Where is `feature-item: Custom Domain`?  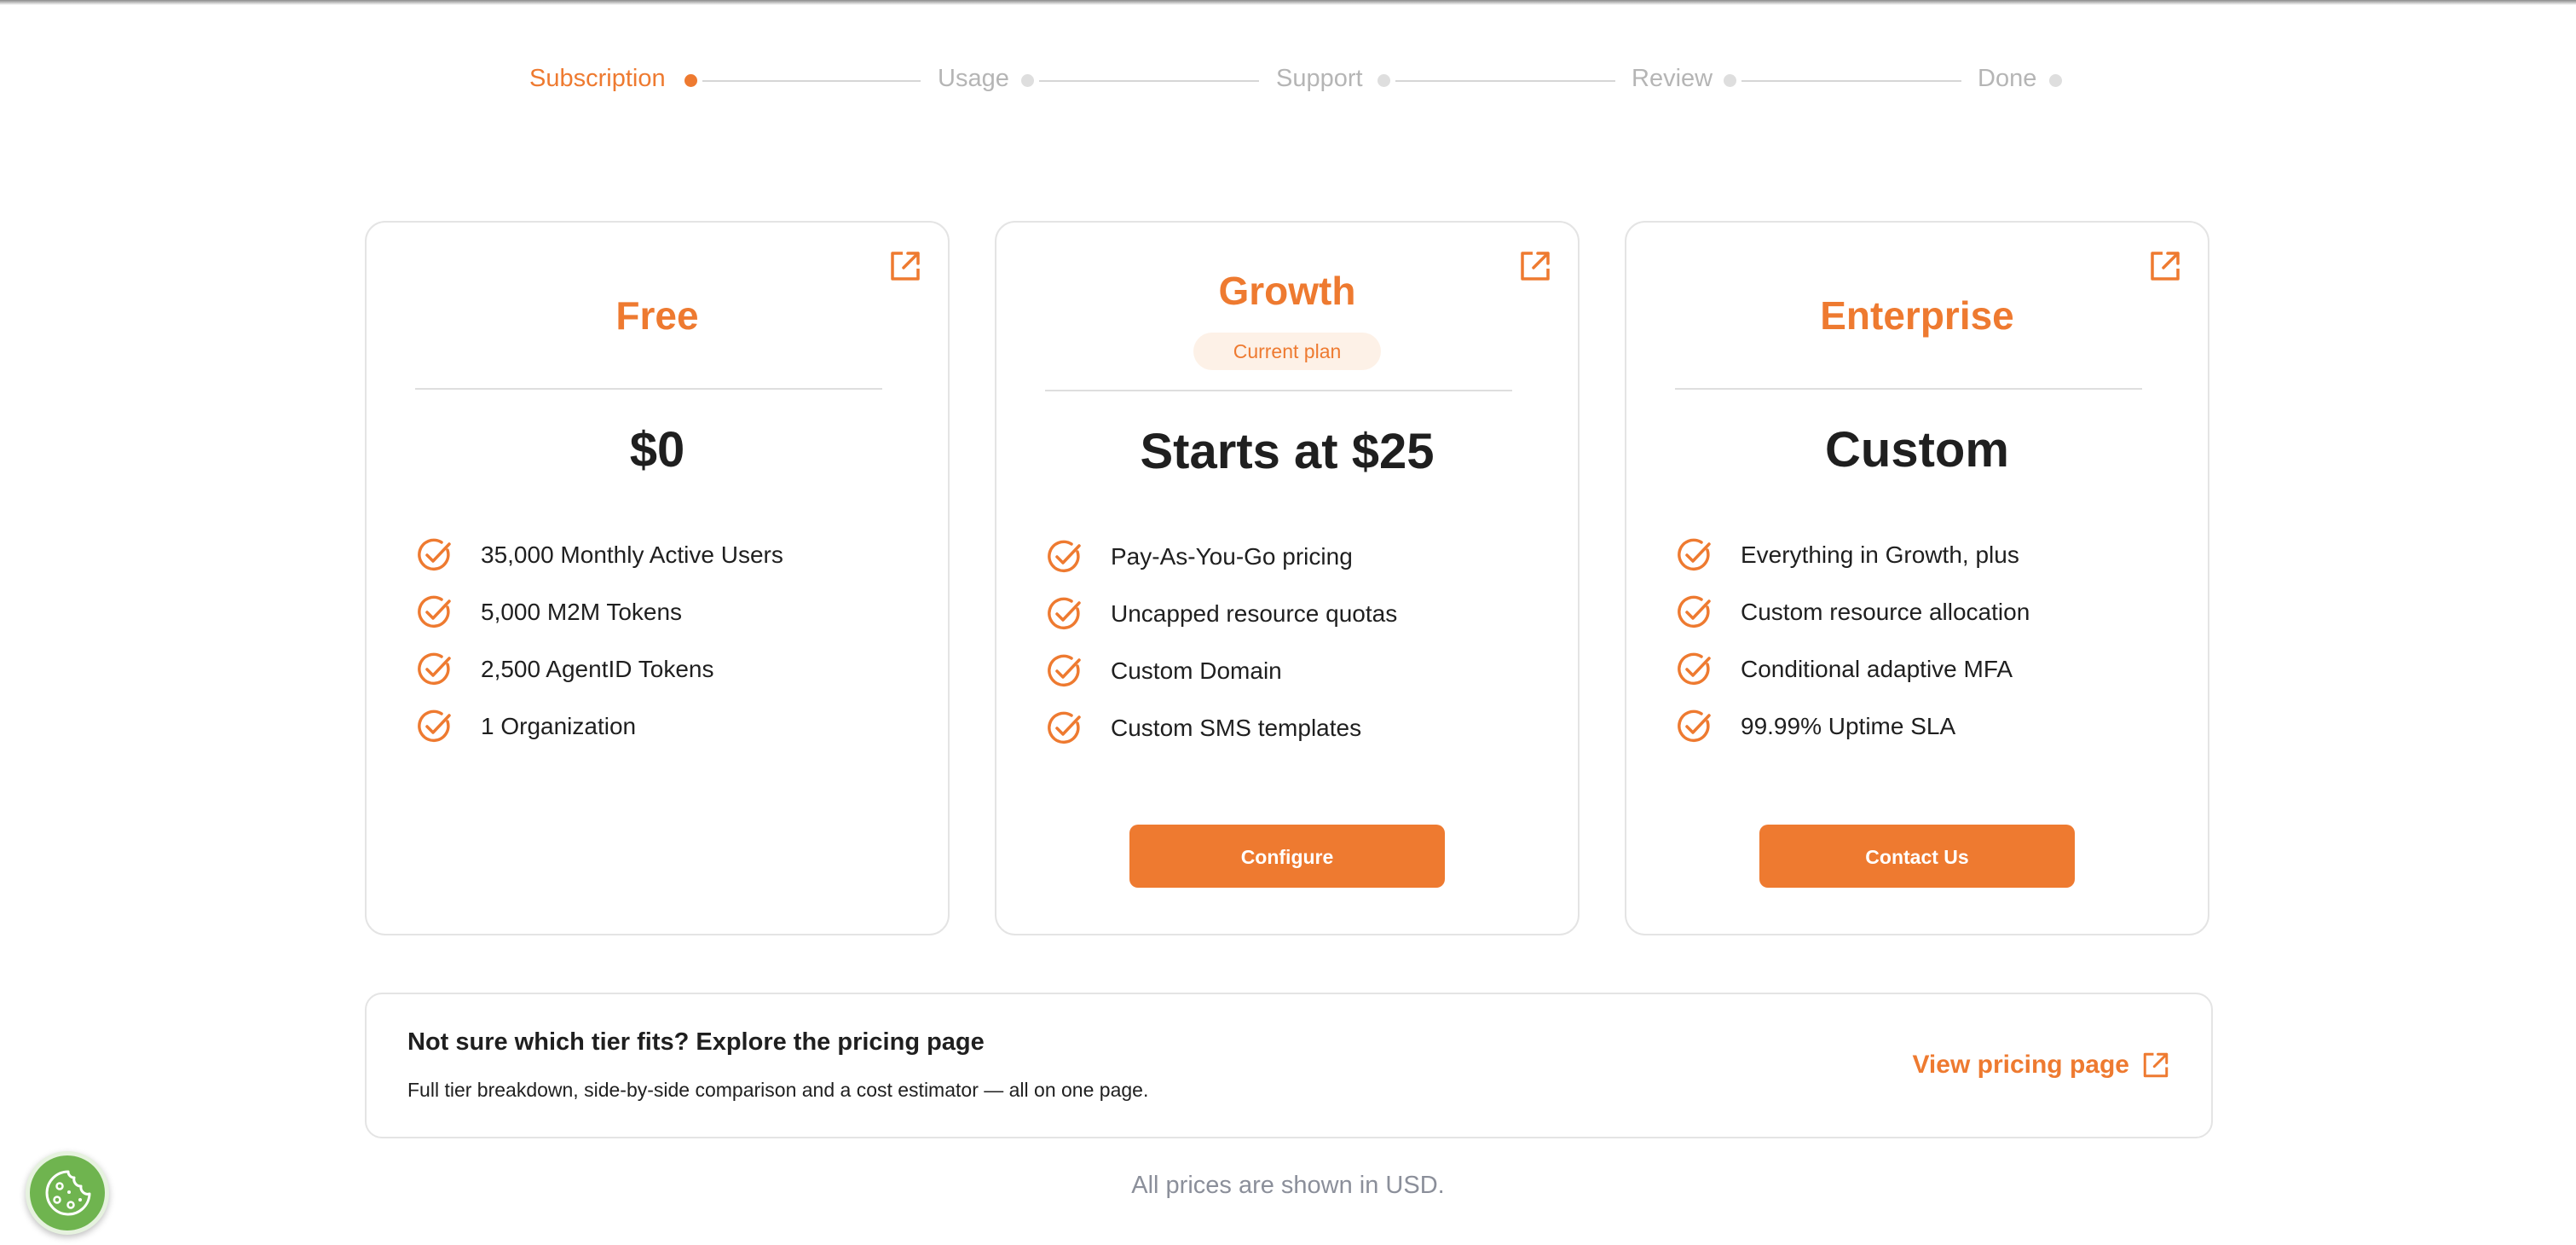 feature-item: Custom Domain is located at coordinates (1301, 670).